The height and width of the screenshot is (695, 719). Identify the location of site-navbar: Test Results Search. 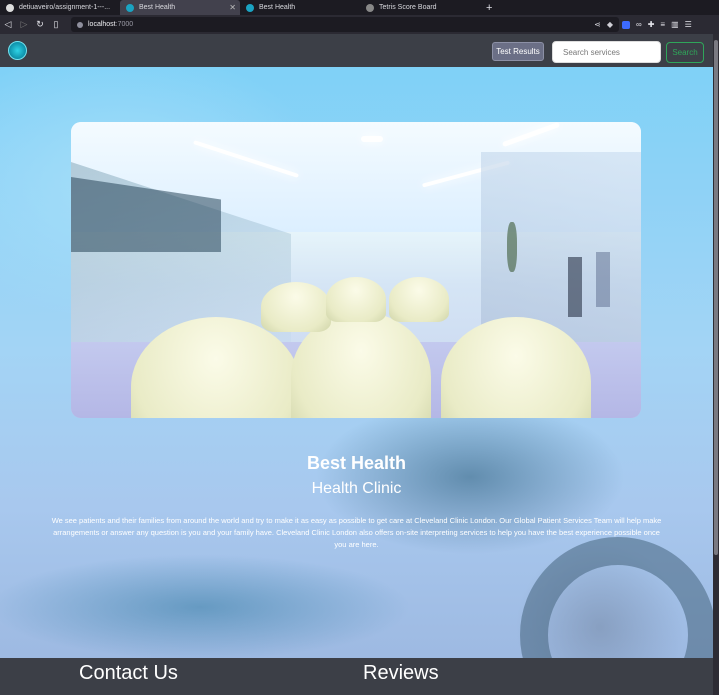
(356, 50).